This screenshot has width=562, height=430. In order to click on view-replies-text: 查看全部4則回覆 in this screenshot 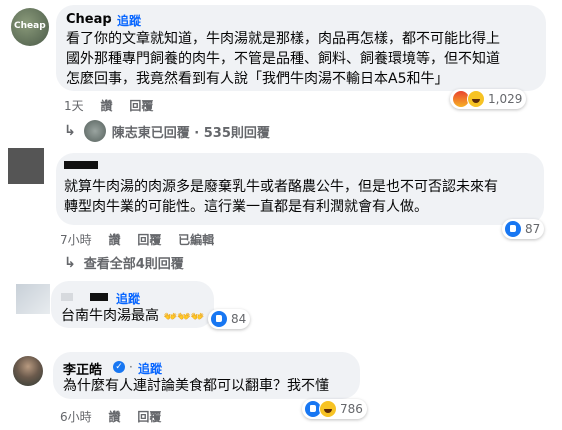, I will do `click(133, 264)`.